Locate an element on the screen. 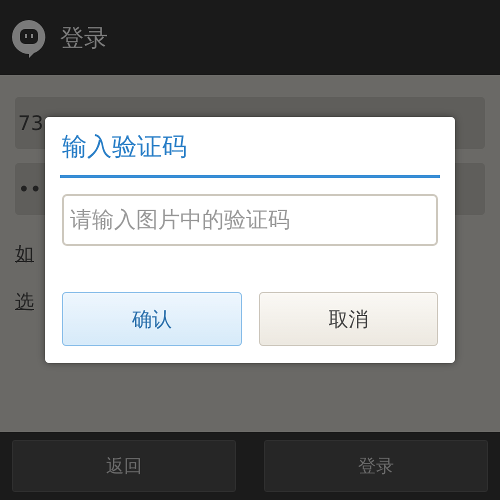 The height and width of the screenshot is (500, 500). captcha-input: 请输入图片中的验证码 is located at coordinates (250, 220).